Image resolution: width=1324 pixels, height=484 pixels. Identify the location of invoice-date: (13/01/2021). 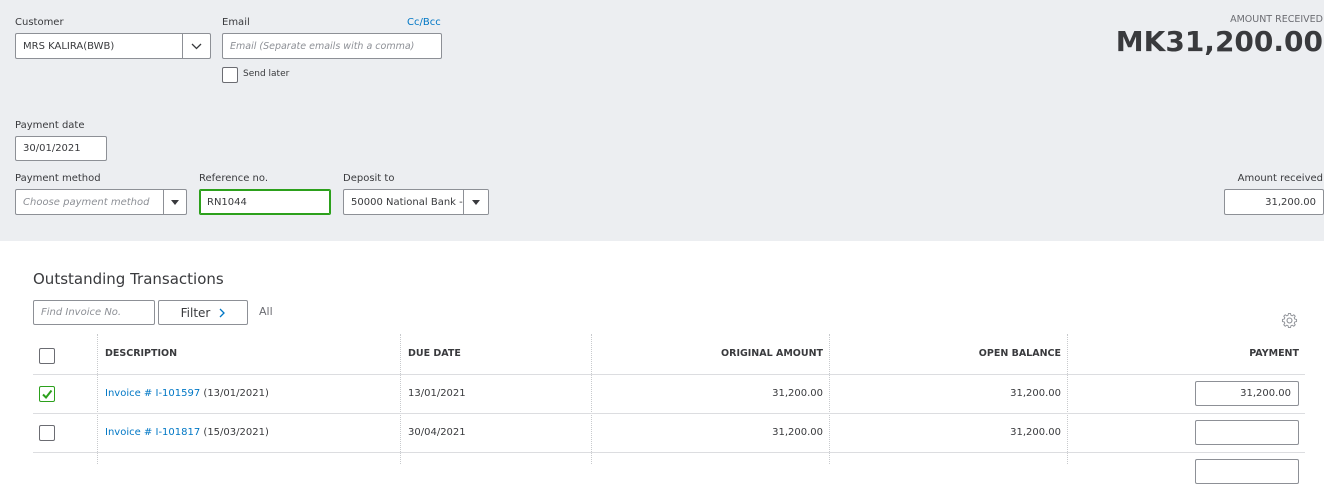
(236, 393).